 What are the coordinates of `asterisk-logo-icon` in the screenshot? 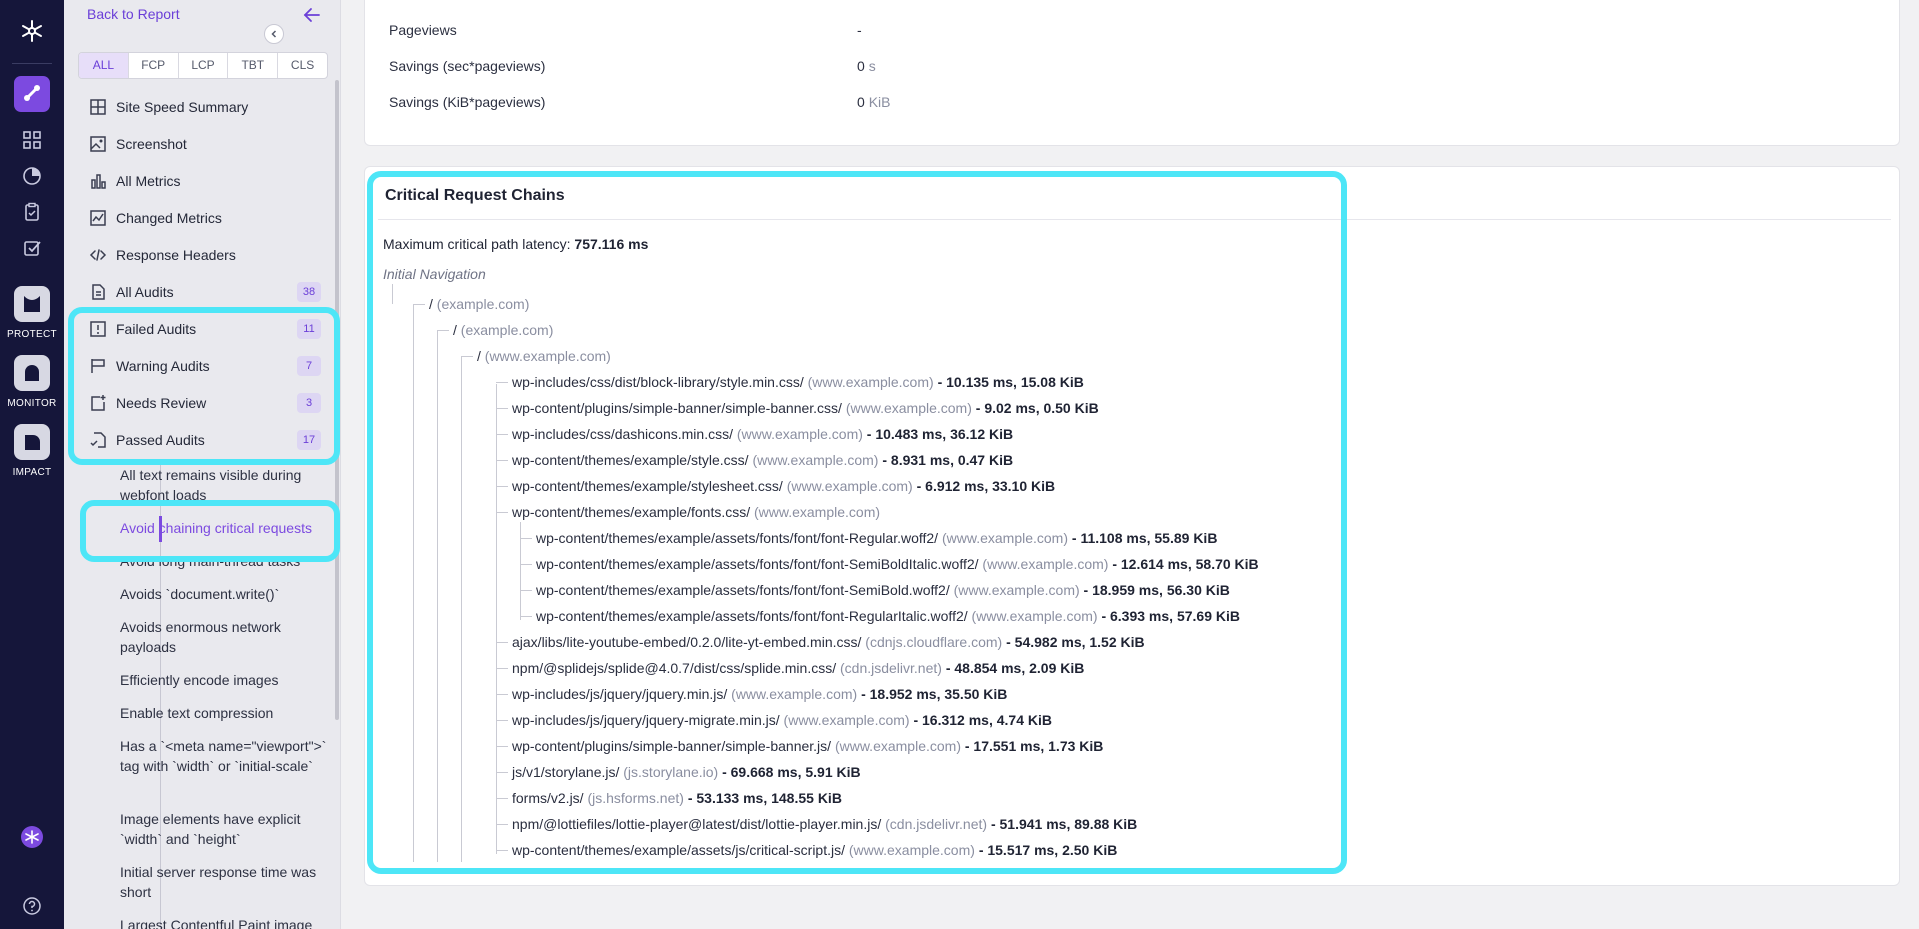 It's located at (32, 31).